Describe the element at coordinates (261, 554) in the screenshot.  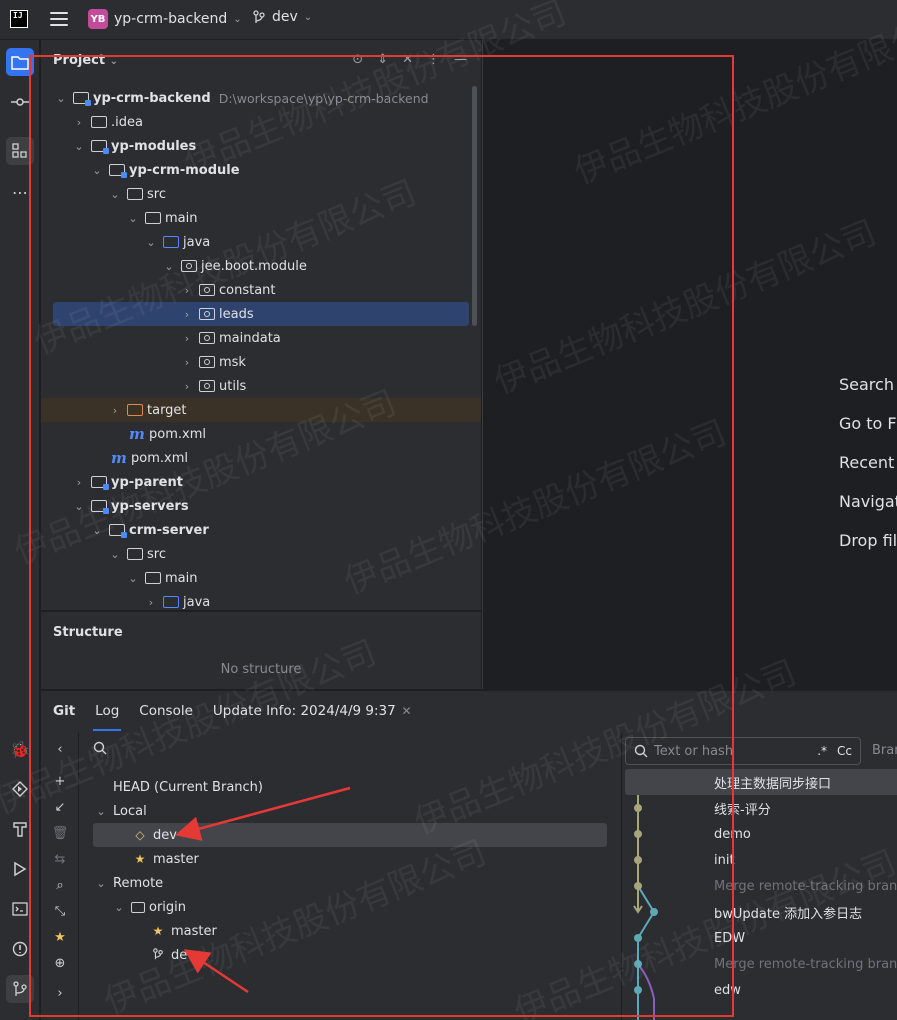
I see `tree-node-server-src: ⌄ src` at that location.